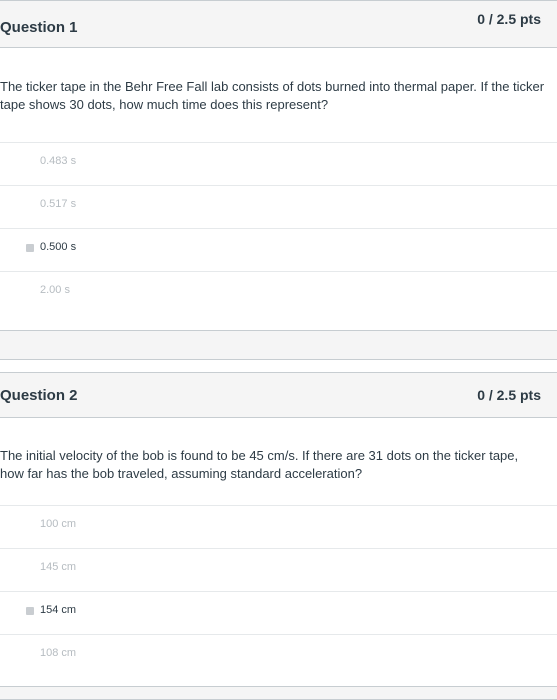 This screenshot has height=700, width=557. What do you see at coordinates (278, 366) in the screenshot?
I see `question-gap` at bounding box center [278, 366].